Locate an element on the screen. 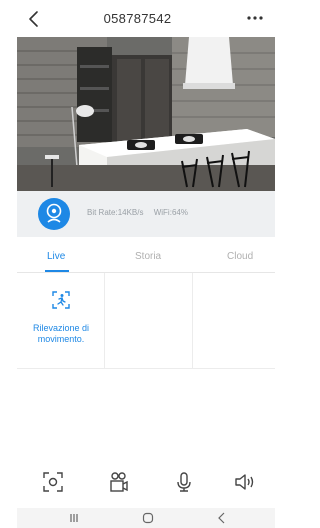  tab-storia: Storia is located at coordinates (148, 256).